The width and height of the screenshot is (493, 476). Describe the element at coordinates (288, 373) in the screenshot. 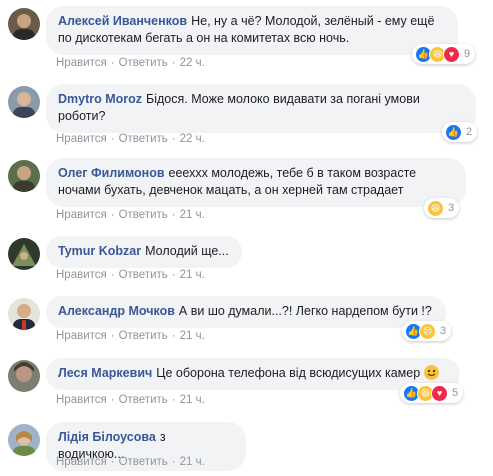

I see `comment-text: Це оборона телефона від всюдисущих камер` at that location.